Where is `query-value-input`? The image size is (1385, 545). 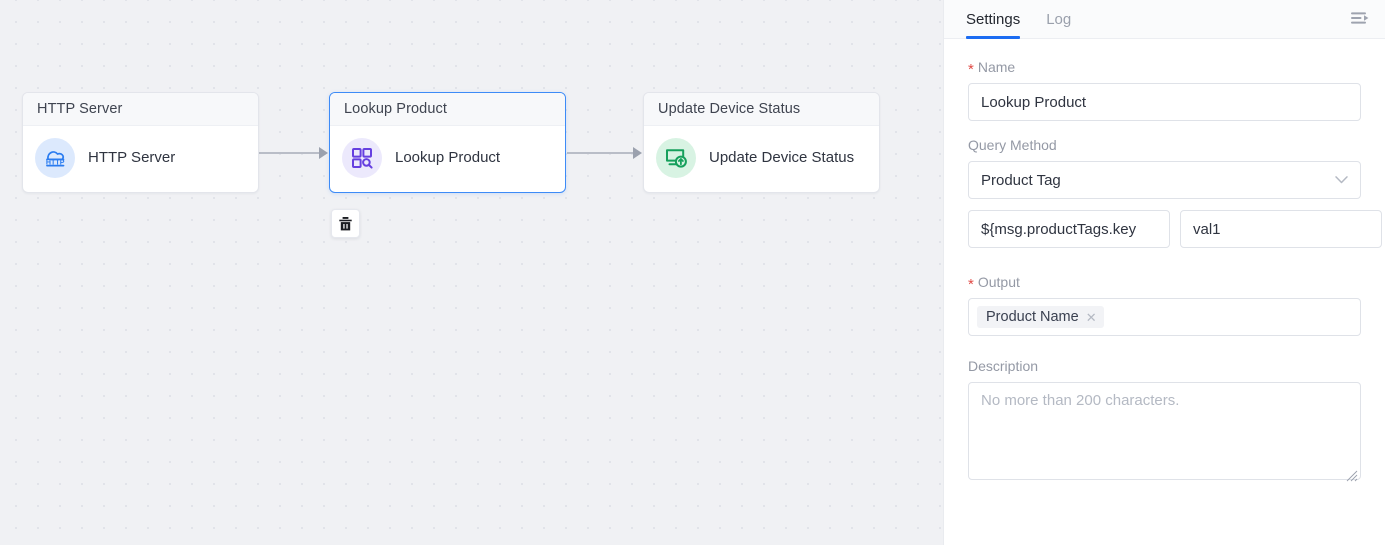 query-value-input is located at coordinates (1281, 229).